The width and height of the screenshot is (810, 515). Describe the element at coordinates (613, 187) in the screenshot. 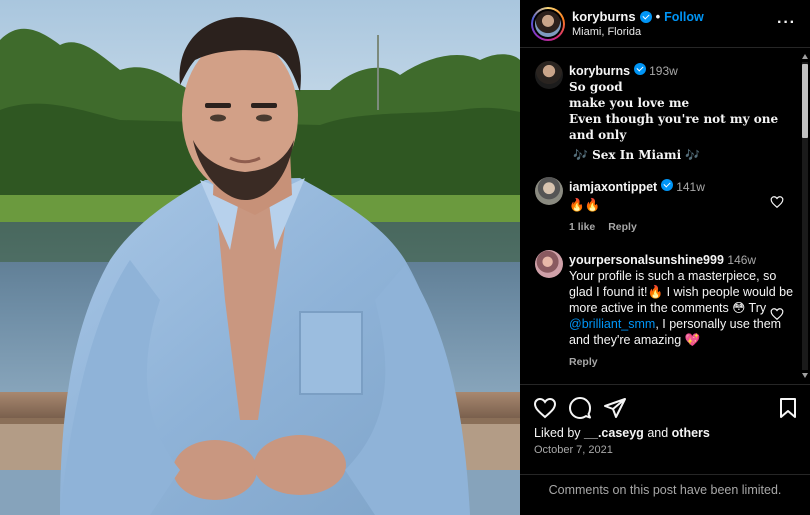

I see `comment-username: iamjaxontippet` at that location.